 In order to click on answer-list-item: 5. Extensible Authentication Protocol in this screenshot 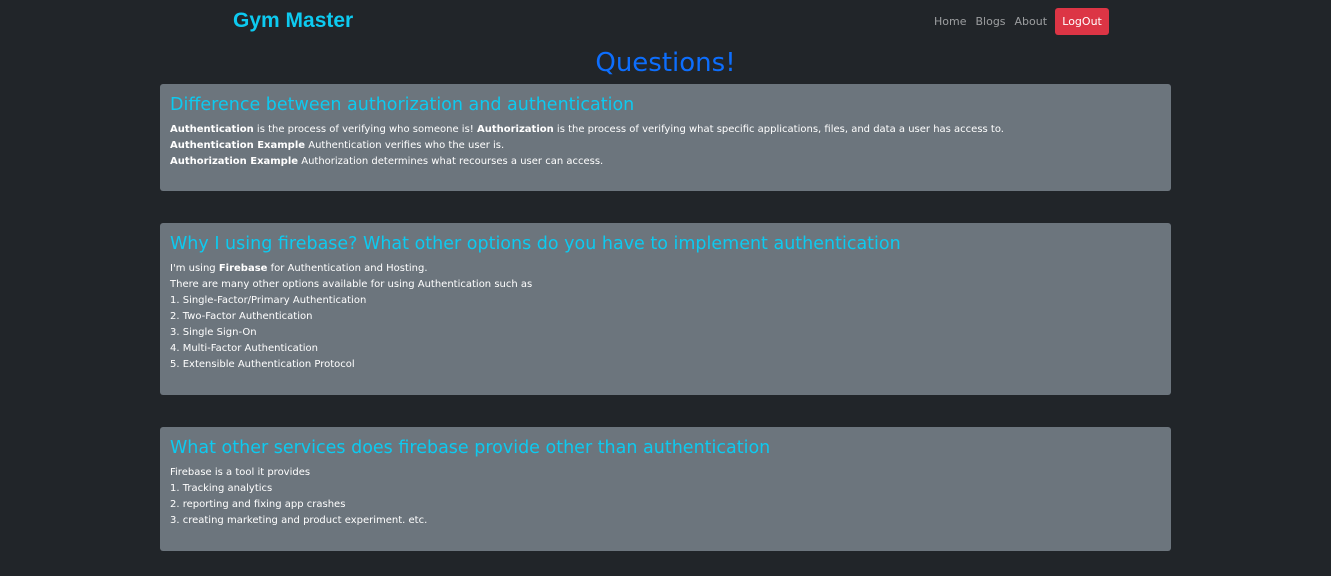, I will do `click(262, 364)`.